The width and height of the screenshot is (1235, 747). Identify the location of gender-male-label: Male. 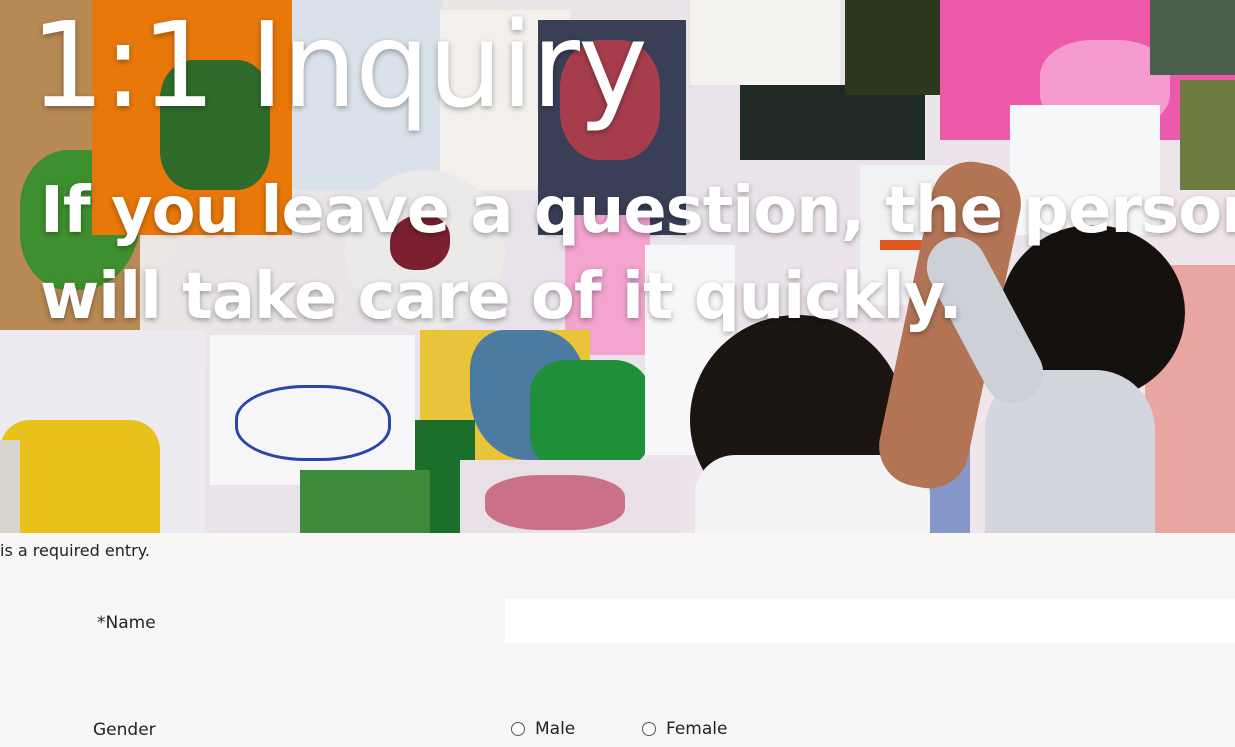
(555, 729).